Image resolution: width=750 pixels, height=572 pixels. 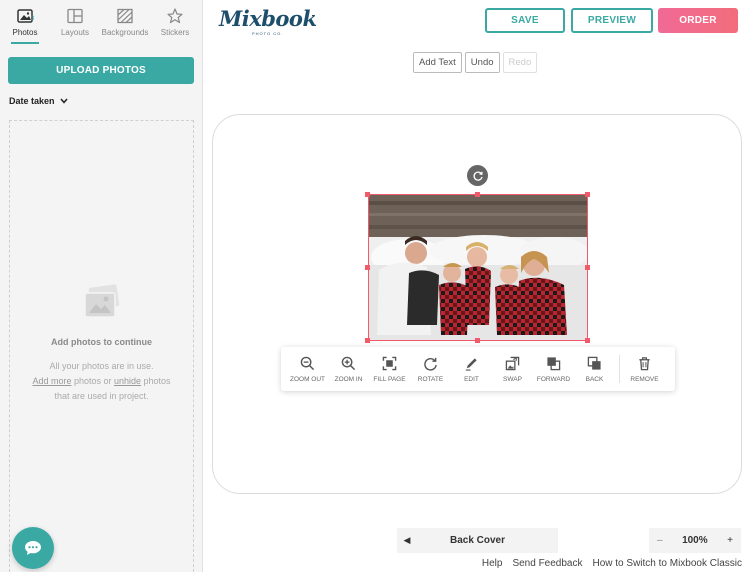 What do you see at coordinates (437, 62) in the screenshot?
I see `add-text-button: Add Text` at bounding box center [437, 62].